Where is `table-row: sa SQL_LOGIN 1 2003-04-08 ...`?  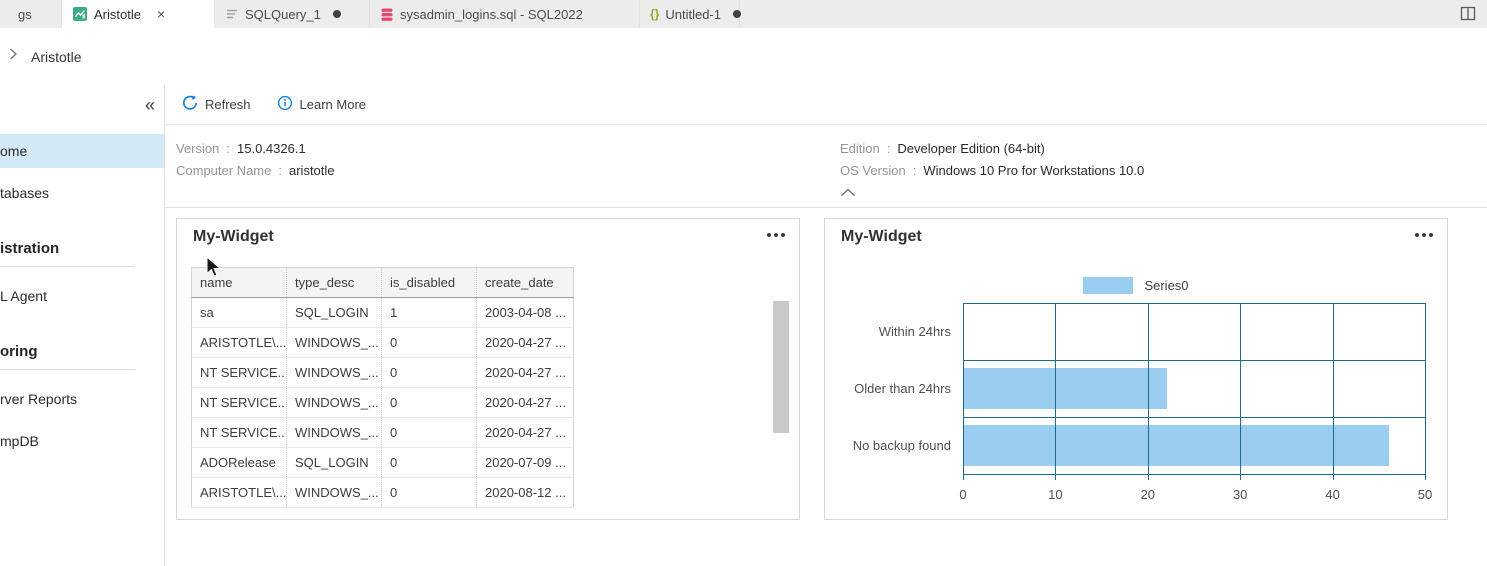 table-row: sa SQL_LOGIN 1 2003-04-08 ... is located at coordinates (382, 312).